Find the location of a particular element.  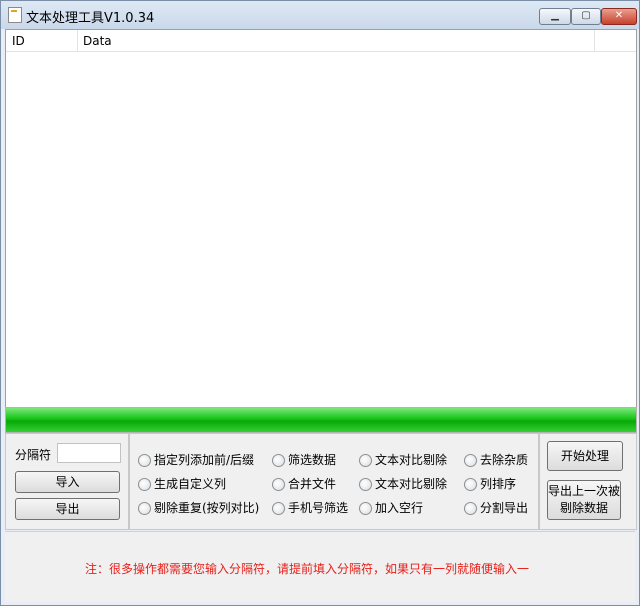

export-button: 导出 is located at coordinates (67, 509).